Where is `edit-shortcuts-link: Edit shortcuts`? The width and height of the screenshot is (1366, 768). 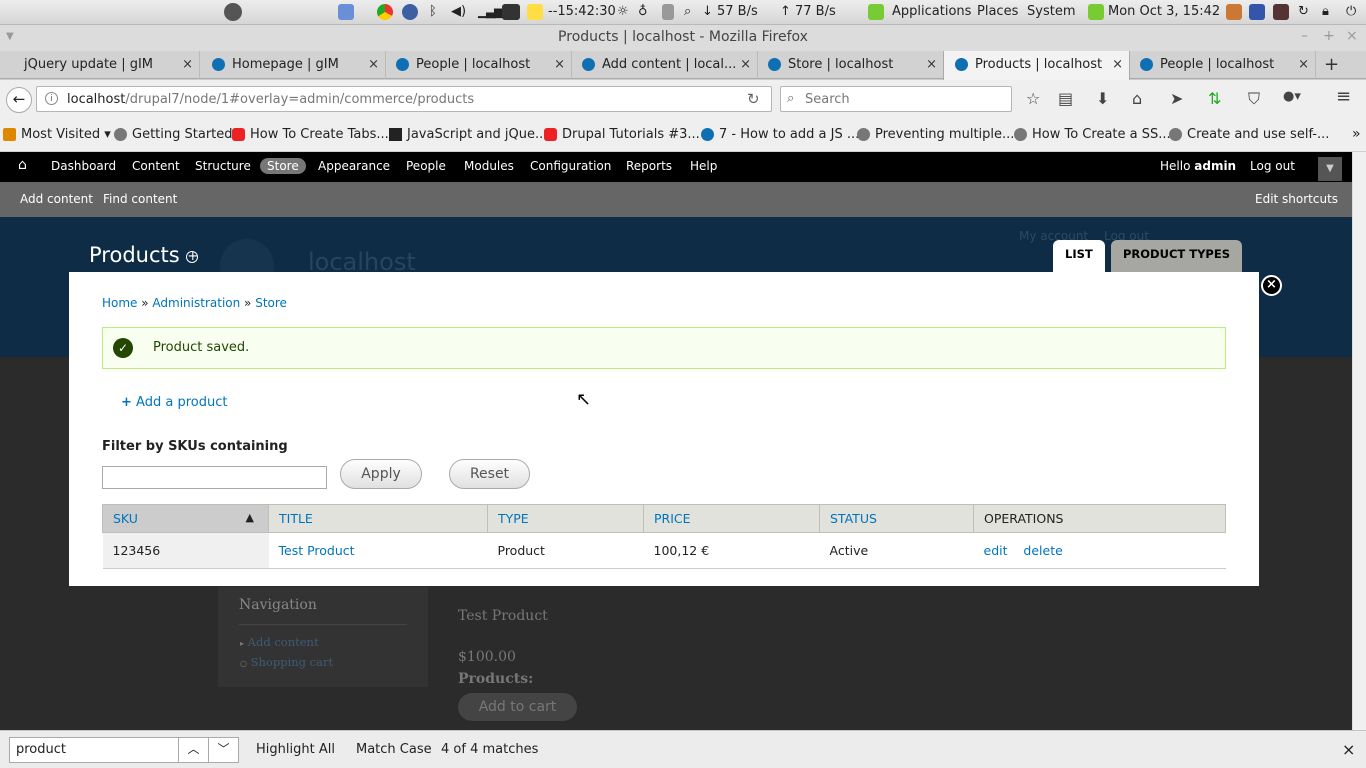
edit-shortcuts-link: Edit shortcuts is located at coordinates (1296, 199).